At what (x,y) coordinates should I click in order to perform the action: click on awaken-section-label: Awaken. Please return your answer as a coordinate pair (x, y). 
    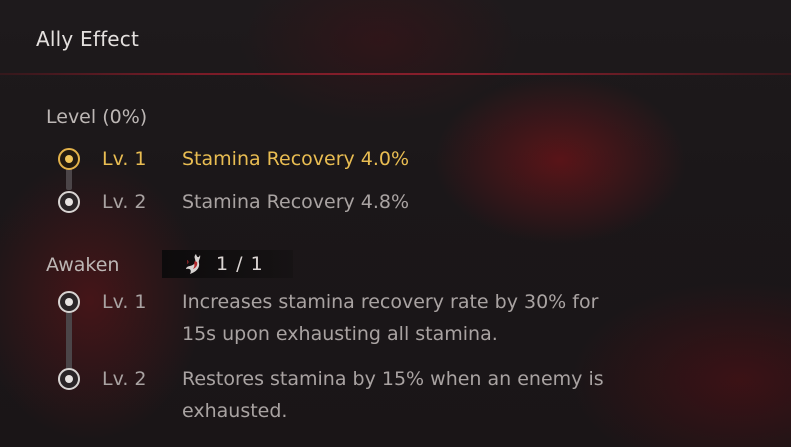
    Looking at the image, I should click on (83, 265).